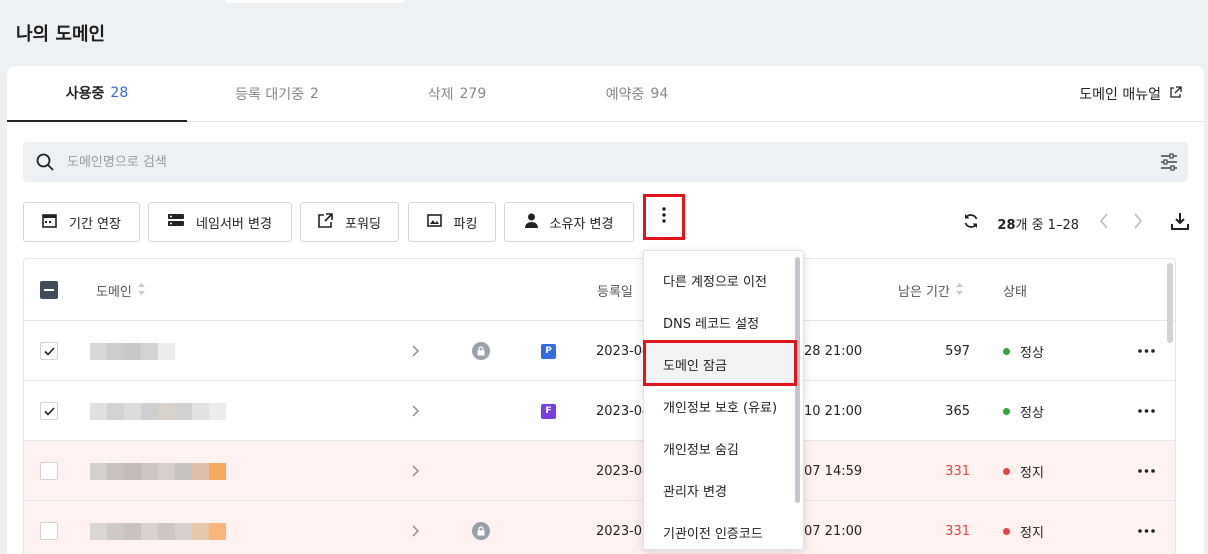 The image size is (1208, 554). What do you see at coordinates (548, 351) in the screenshot?
I see `badge-premium: P` at bounding box center [548, 351].